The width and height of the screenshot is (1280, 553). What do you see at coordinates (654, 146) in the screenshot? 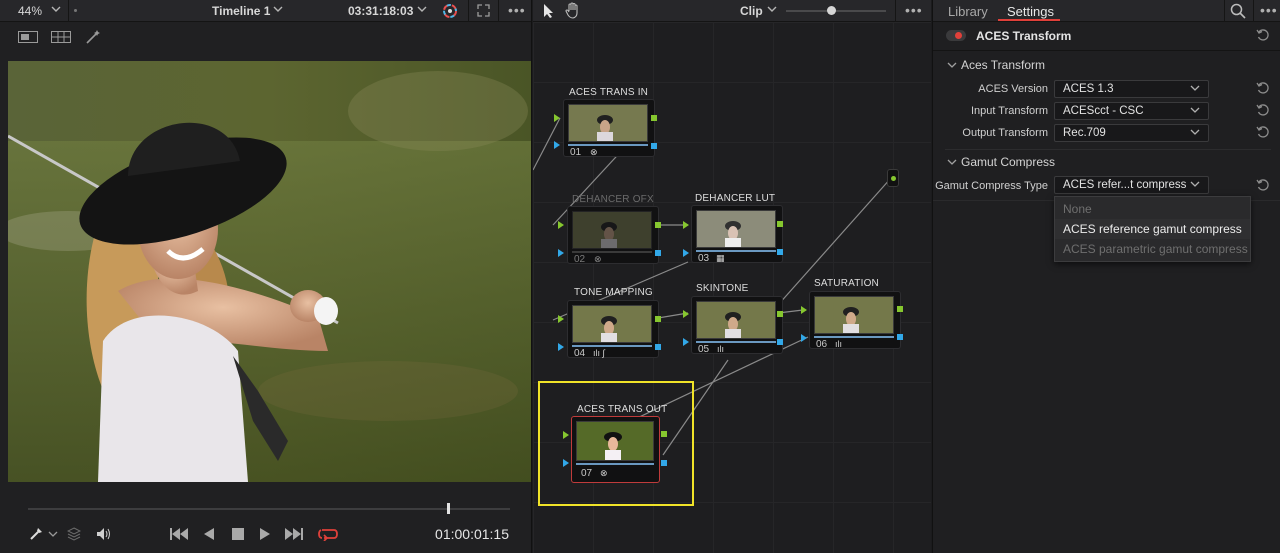
I see `node-01-output-alpha` at bounding box center [654, 146].